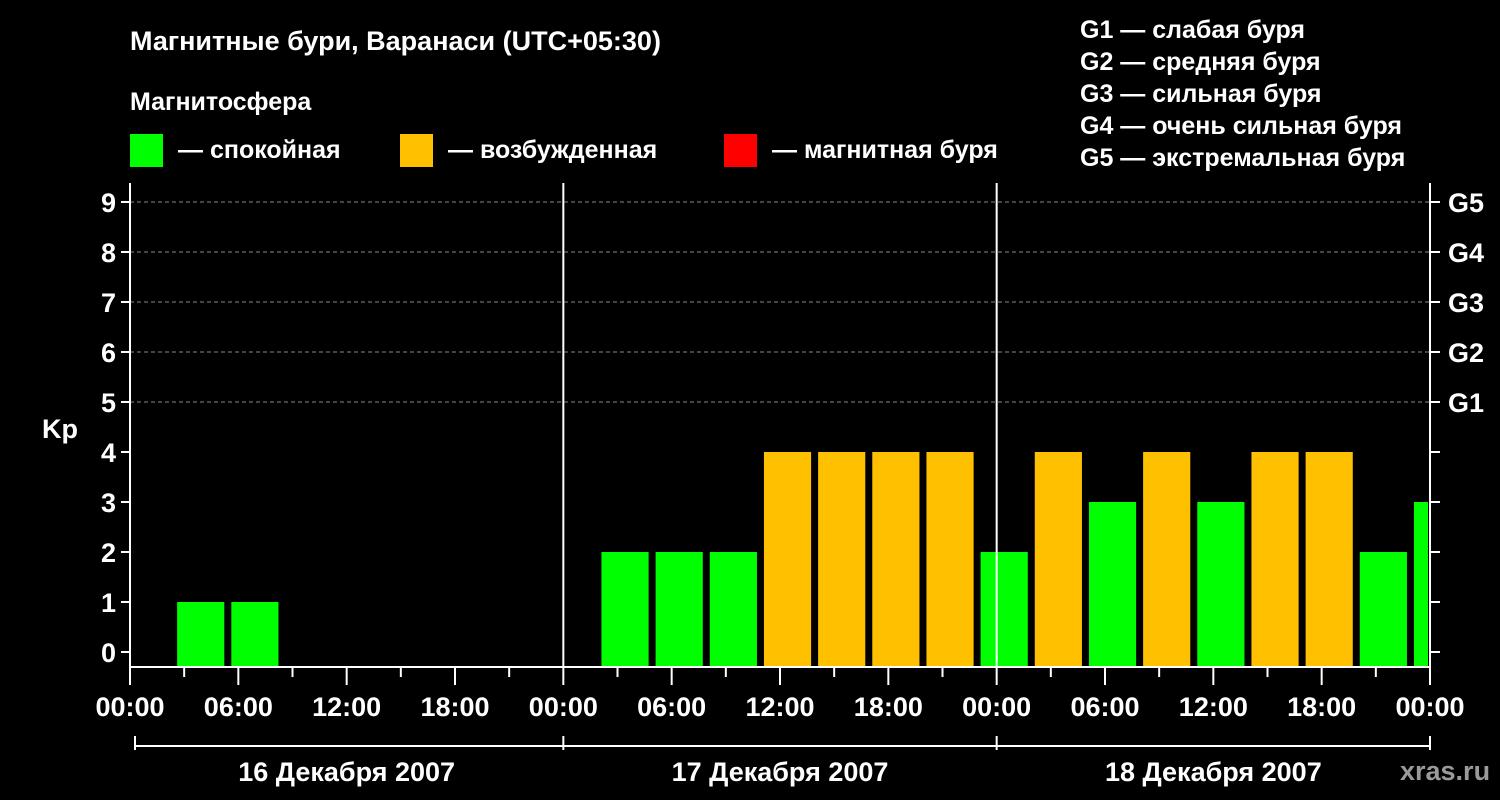 The height and width of the screenshot is (800, 1500). What do you see at coordinates (1466, 303) in the screenshot?
I see `right-tick-label: G3` at bounding box center [1466, 303].